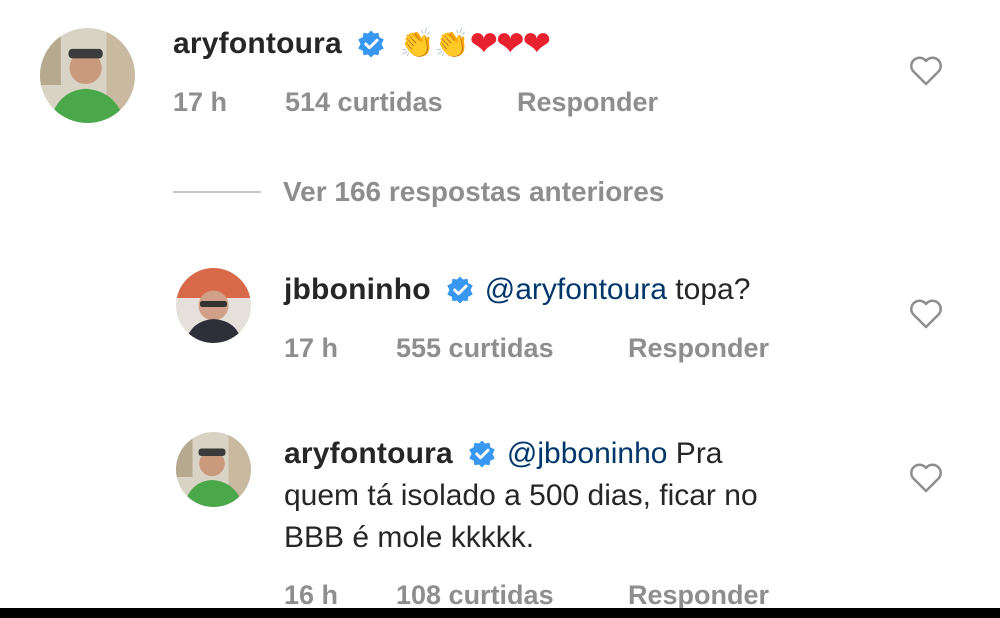  Describe the element at coordinates (217, 192) in the screenshot. I see `divider-line` at that location.